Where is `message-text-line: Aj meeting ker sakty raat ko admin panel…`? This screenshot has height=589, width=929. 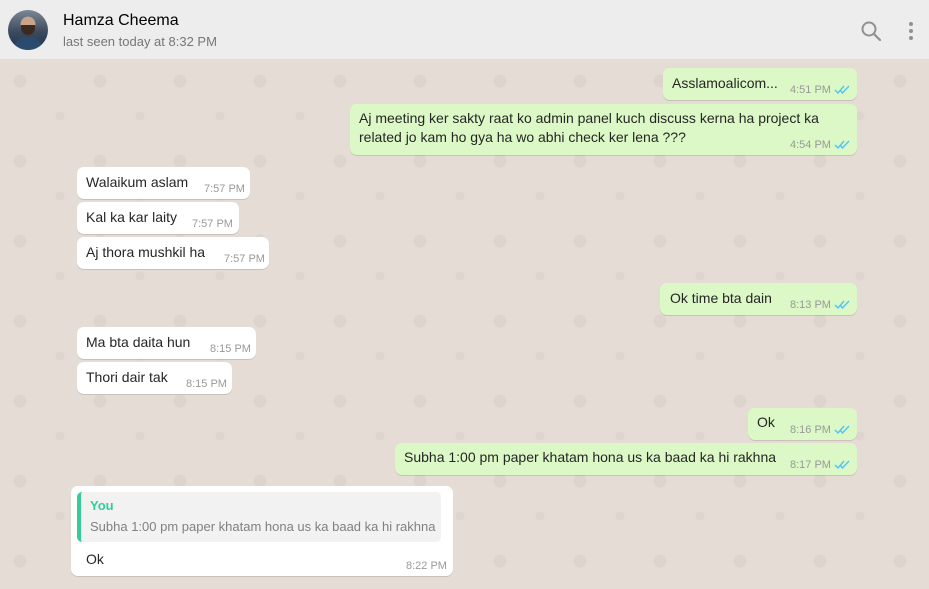 message-text-line: Aj meeting ker sakty raat ko admin panel… is located at coordinates (589, 118).